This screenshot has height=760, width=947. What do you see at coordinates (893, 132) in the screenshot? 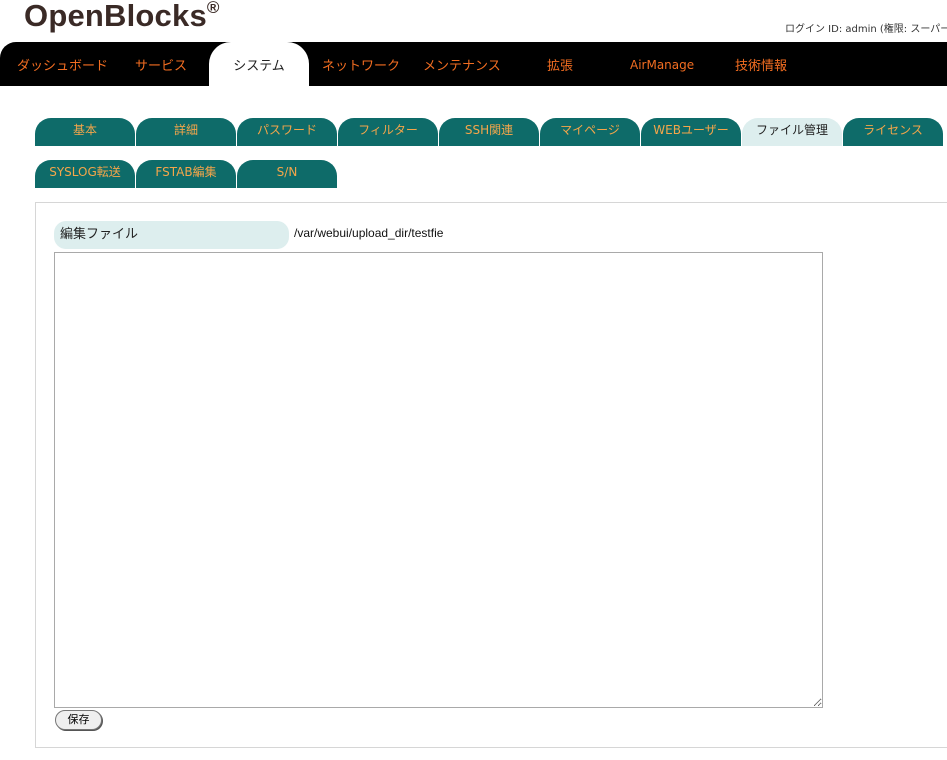
I see `tab-license: ライセンス` at bounding box center [893, 132].